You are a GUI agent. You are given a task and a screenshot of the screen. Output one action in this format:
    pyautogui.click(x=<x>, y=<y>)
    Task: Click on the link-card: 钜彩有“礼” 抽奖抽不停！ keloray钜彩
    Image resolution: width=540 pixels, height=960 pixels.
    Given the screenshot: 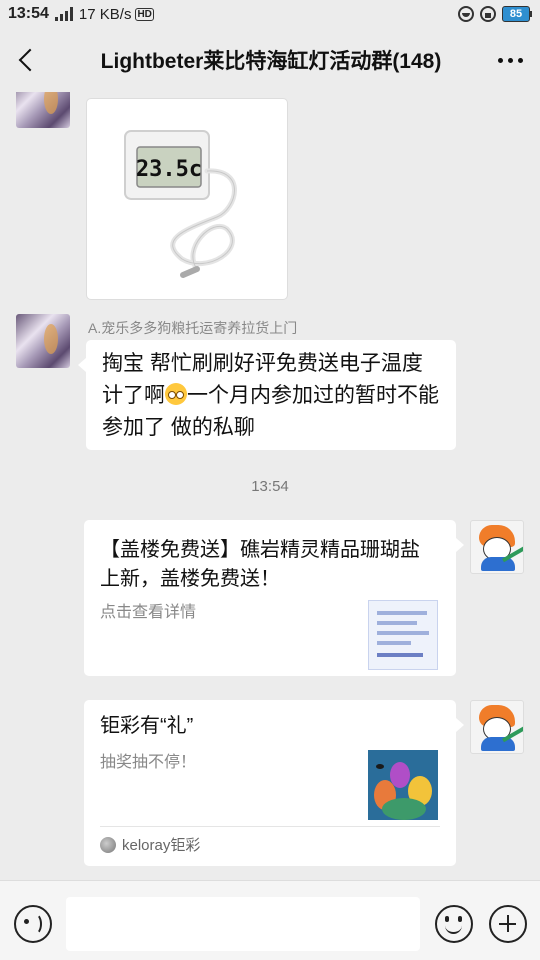 What is the action you would take?
    pyautogui.click(x=274, y=783)
    